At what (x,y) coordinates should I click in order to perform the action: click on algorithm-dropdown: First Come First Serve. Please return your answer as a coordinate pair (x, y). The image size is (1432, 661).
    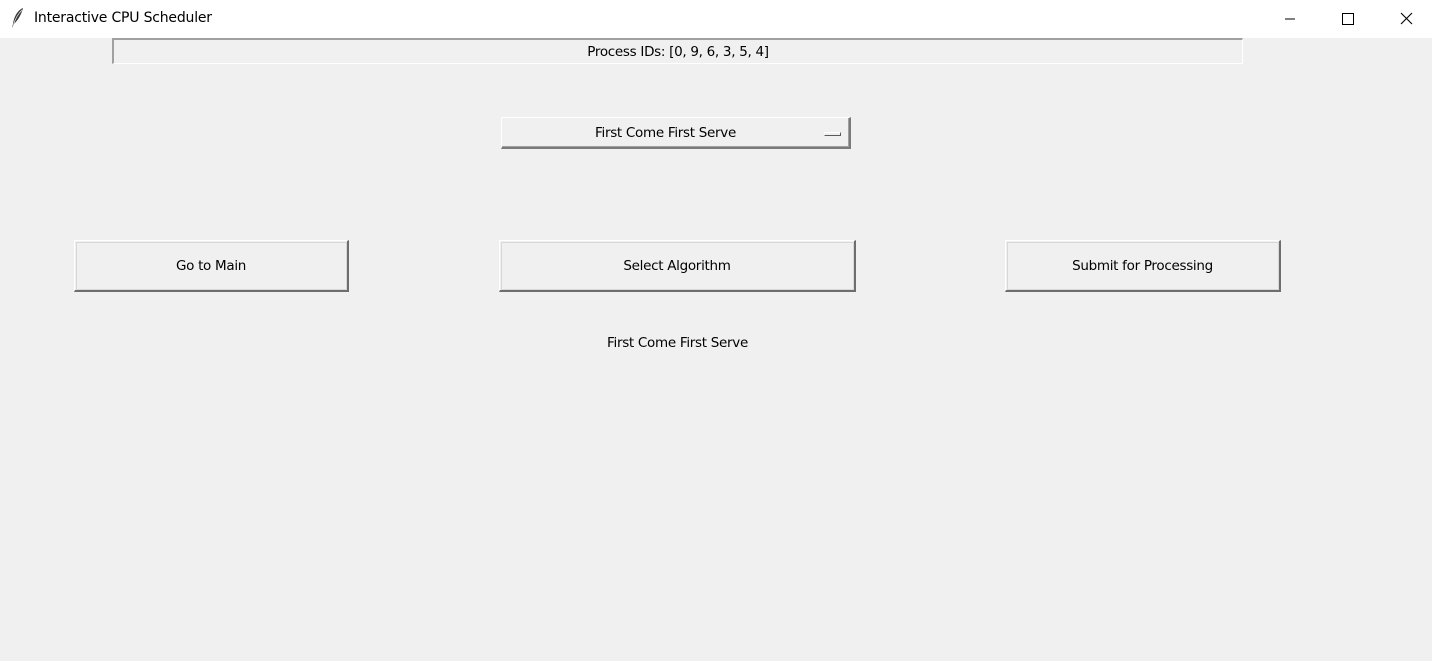
    Looking at the image, I should click on (676, 133).